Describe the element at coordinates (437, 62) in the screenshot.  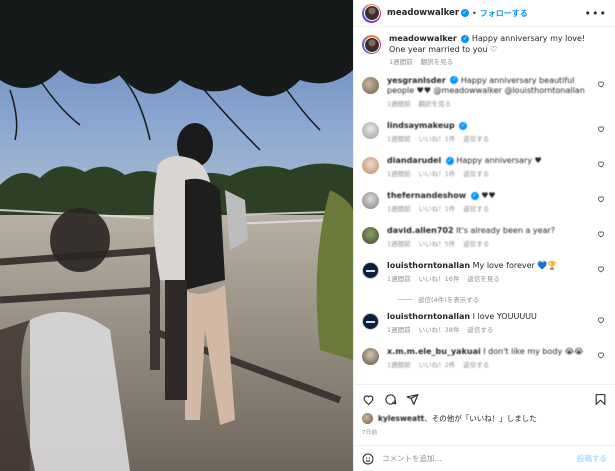
I see `caption-translate-link: 翻訳を見る` at that location.